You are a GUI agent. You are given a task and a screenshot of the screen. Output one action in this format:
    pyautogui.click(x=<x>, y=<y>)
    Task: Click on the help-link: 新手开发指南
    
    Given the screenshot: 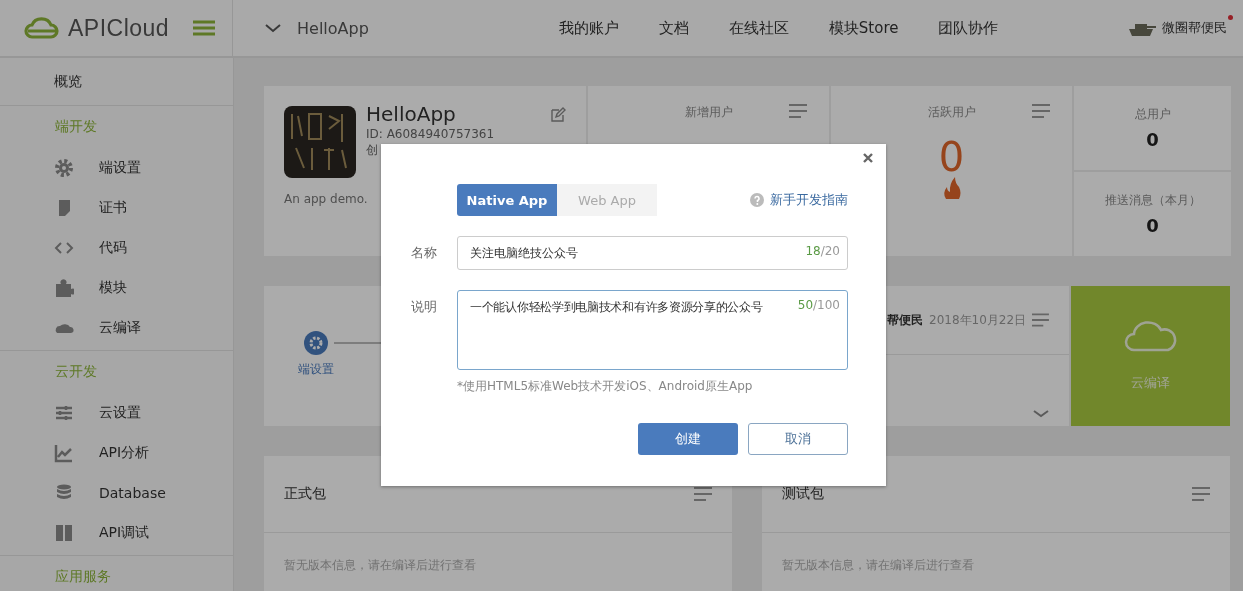 What is the action you would take?
    pyautogui.click(x=799, y=200)
    